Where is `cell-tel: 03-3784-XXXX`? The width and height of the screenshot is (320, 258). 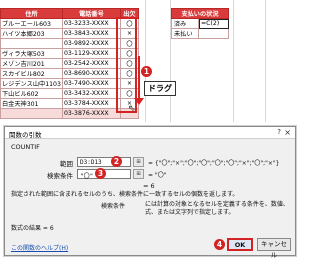
cell-tel: 03-3784-XXXX is located at coordinates (91, 103).